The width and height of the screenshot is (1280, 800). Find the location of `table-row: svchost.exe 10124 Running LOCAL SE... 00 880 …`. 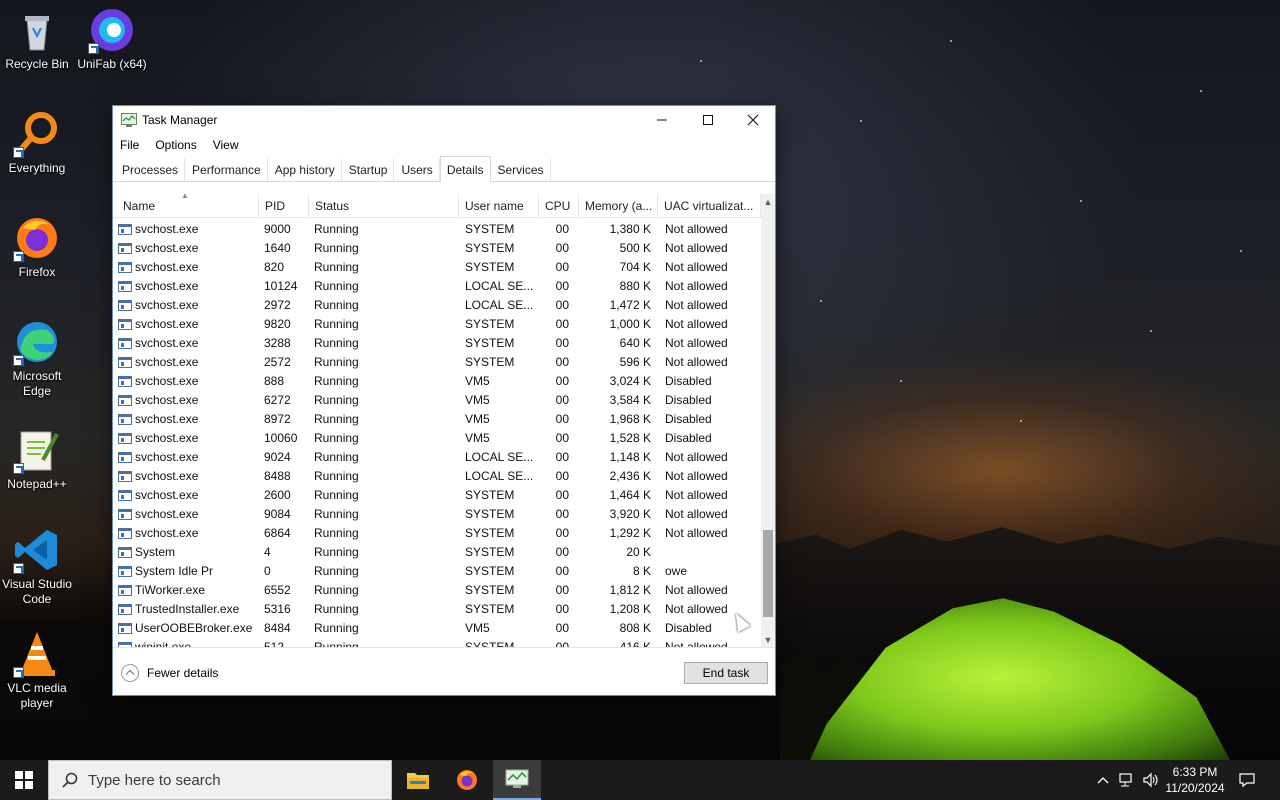

table-row: svchost.exe 10124 Running LOCAL SE... 00 880 … is located at coordinates (437, 286).